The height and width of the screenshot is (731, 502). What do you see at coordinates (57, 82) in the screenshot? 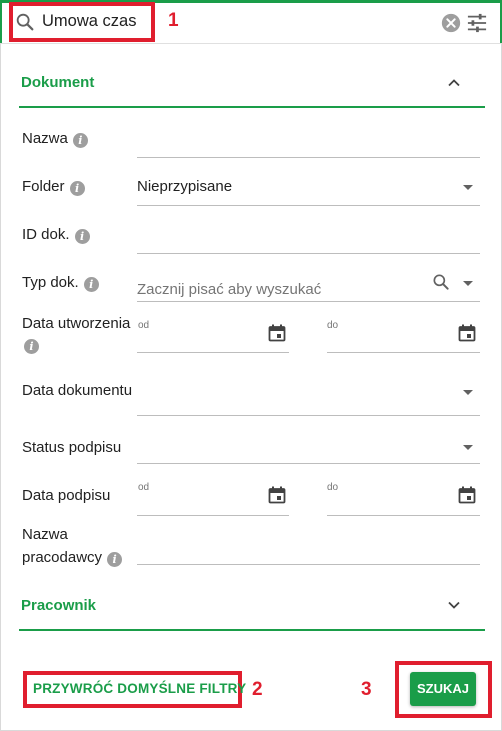
I see `section-title-document: Dokument` at bounding box center [57, 82].